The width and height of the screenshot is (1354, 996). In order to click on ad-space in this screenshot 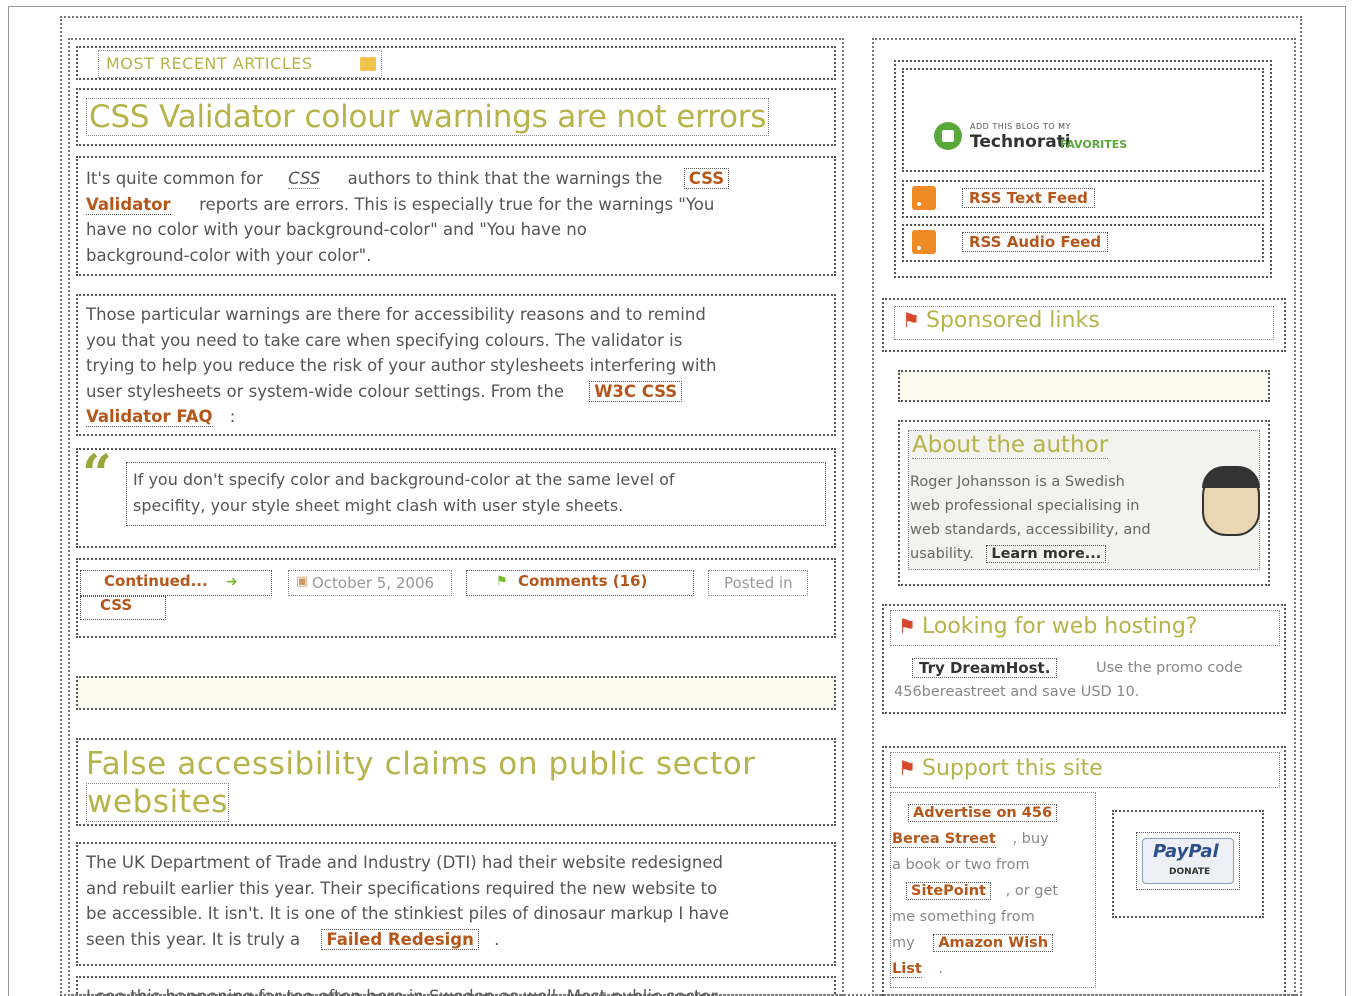, I will do `click(456, 693)`.